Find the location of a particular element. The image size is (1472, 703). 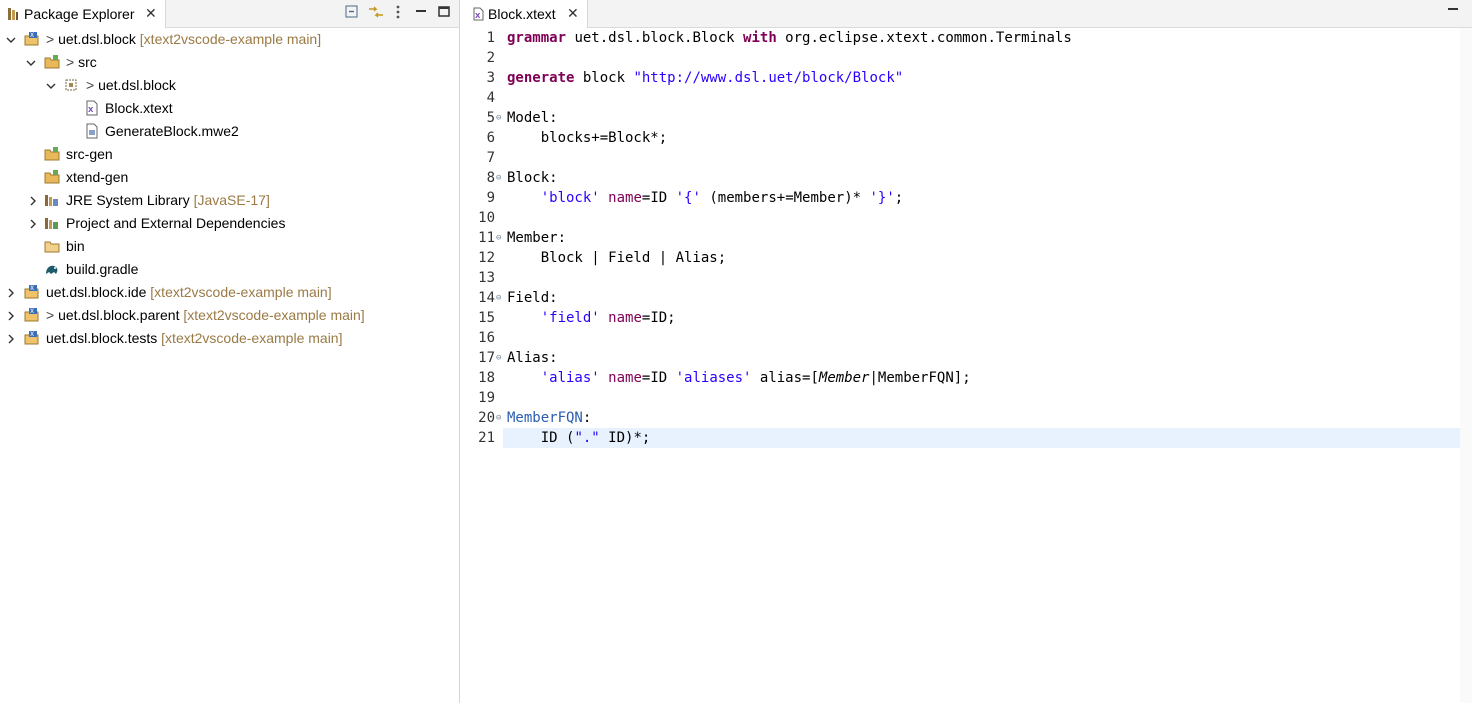

line-number: 4 is located at coordinates (490, 98).